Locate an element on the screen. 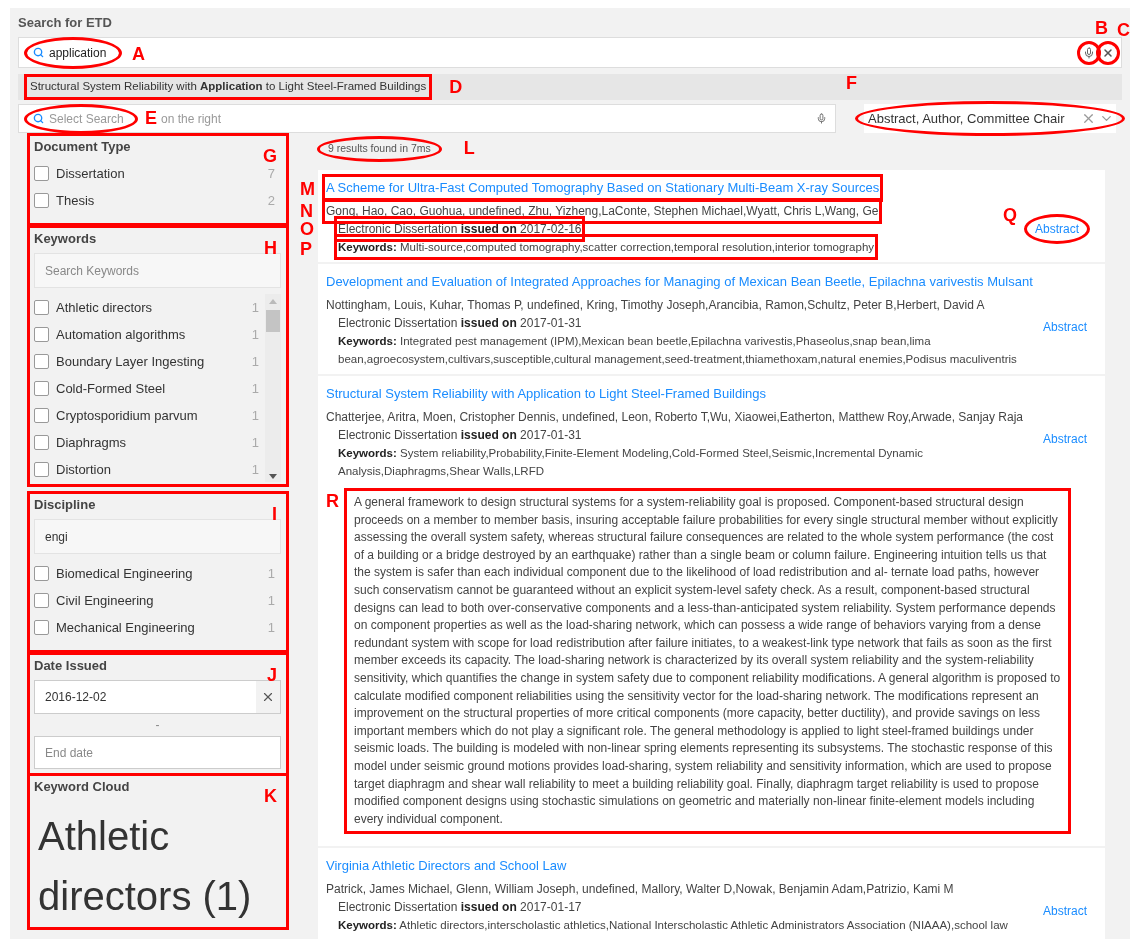 Image resolution: width=1143 pixels, height=939 pixels. facet-title: Document Type is located at coordinates (82, 147).